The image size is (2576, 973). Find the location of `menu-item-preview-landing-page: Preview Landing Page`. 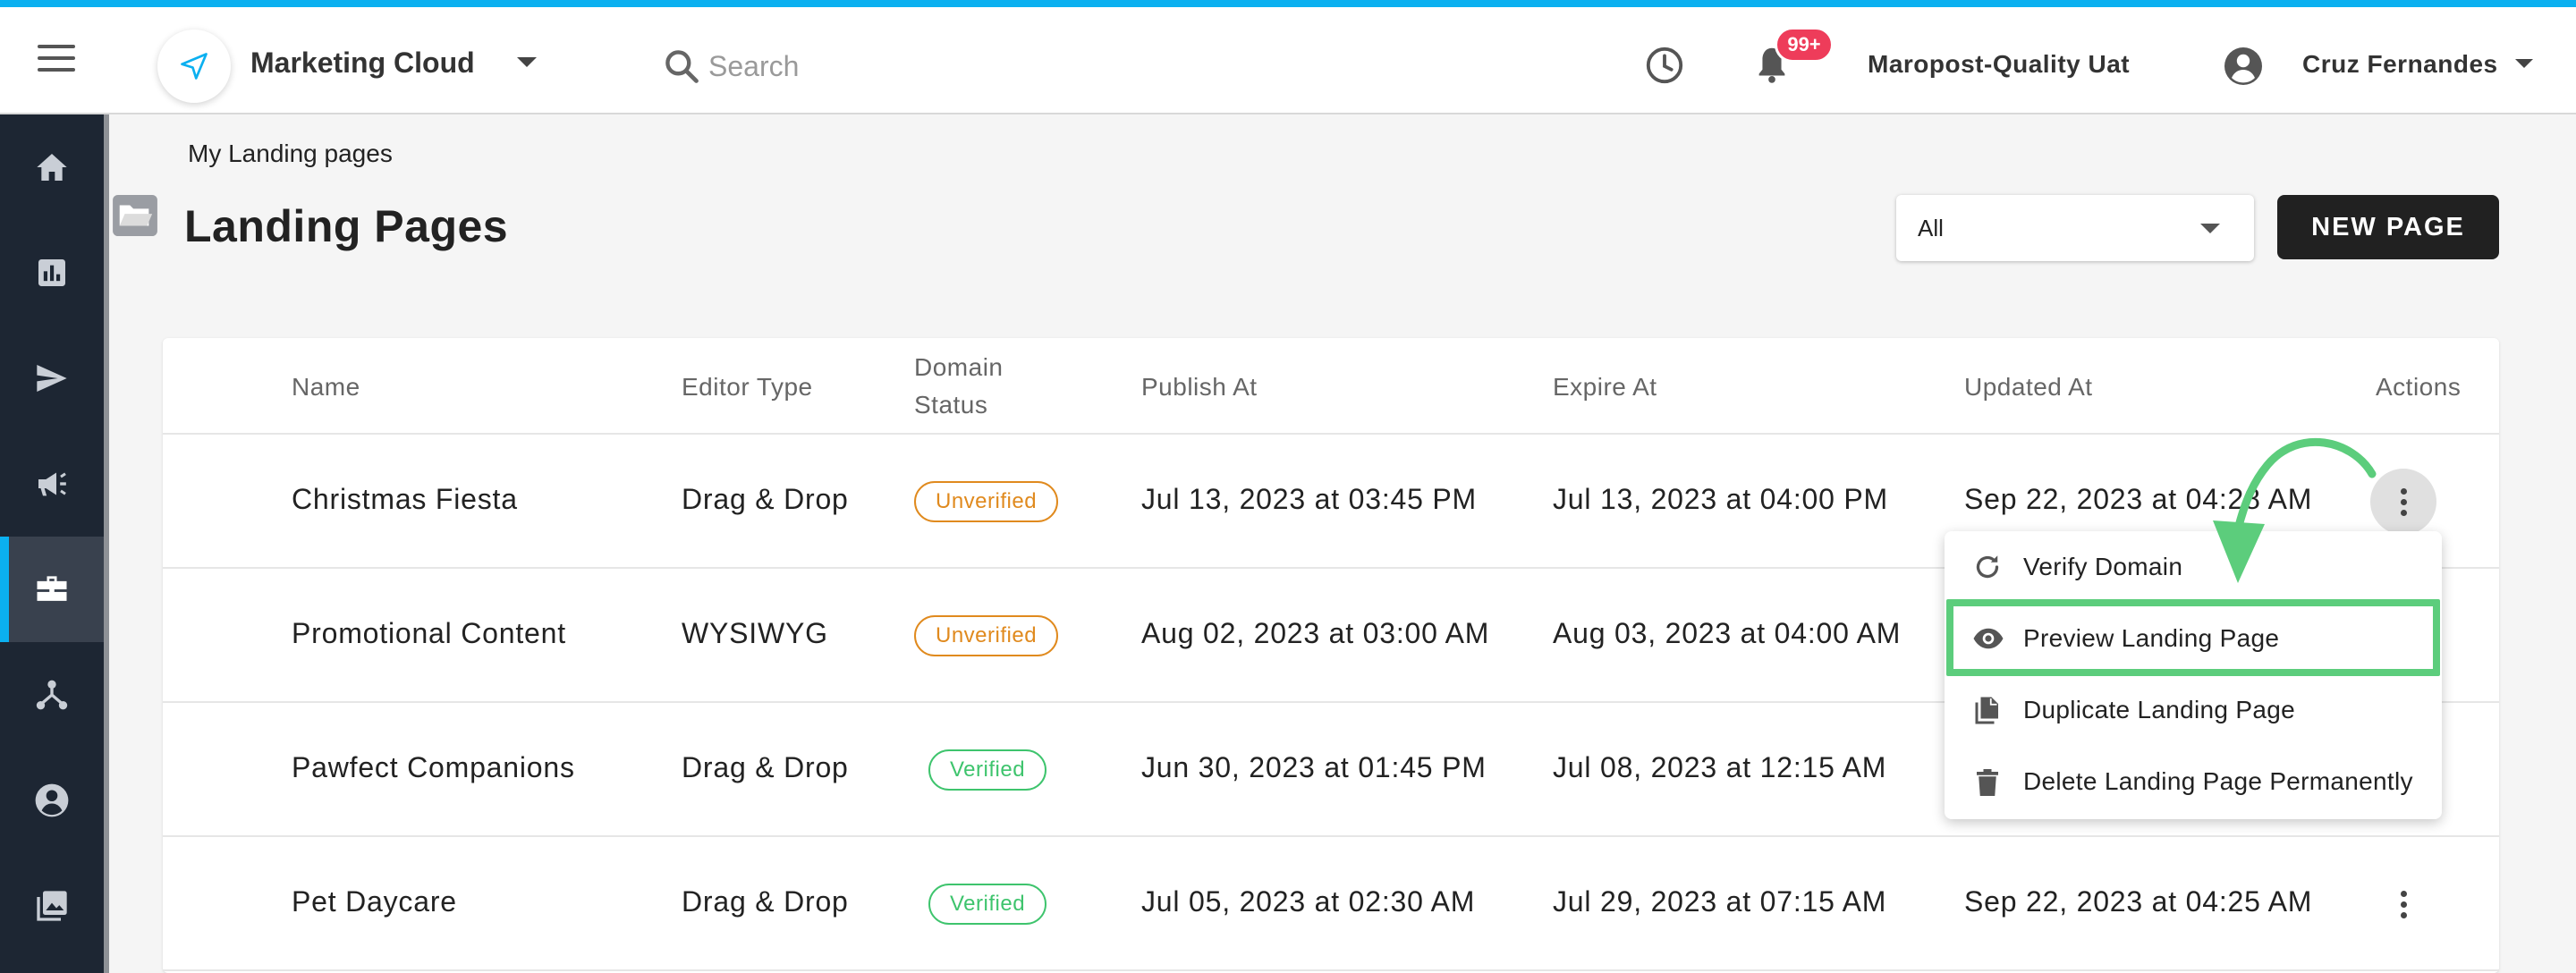

menu-item-preview-landing-page: Preview Landing Page is located at coordinates (2193, 638).